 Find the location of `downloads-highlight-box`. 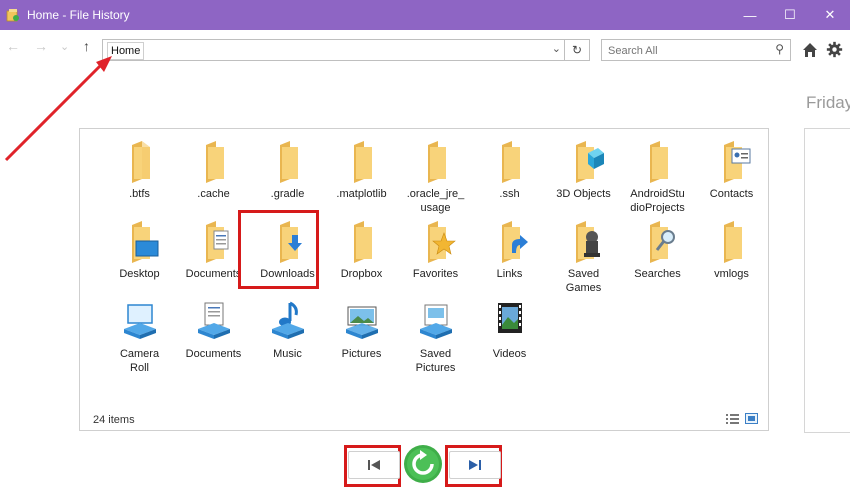

downloads-highlight-box is located at coordinates (278, 249).